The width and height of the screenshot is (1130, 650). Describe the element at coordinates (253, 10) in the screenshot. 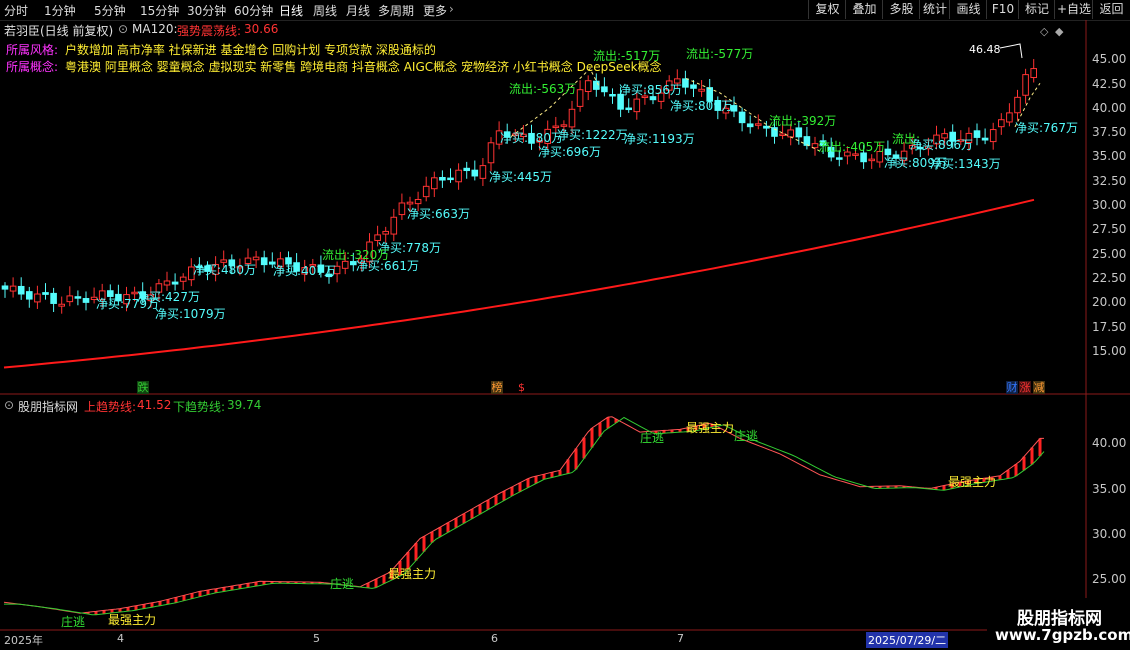

I see `tab-60min: 60分钟` at that location.